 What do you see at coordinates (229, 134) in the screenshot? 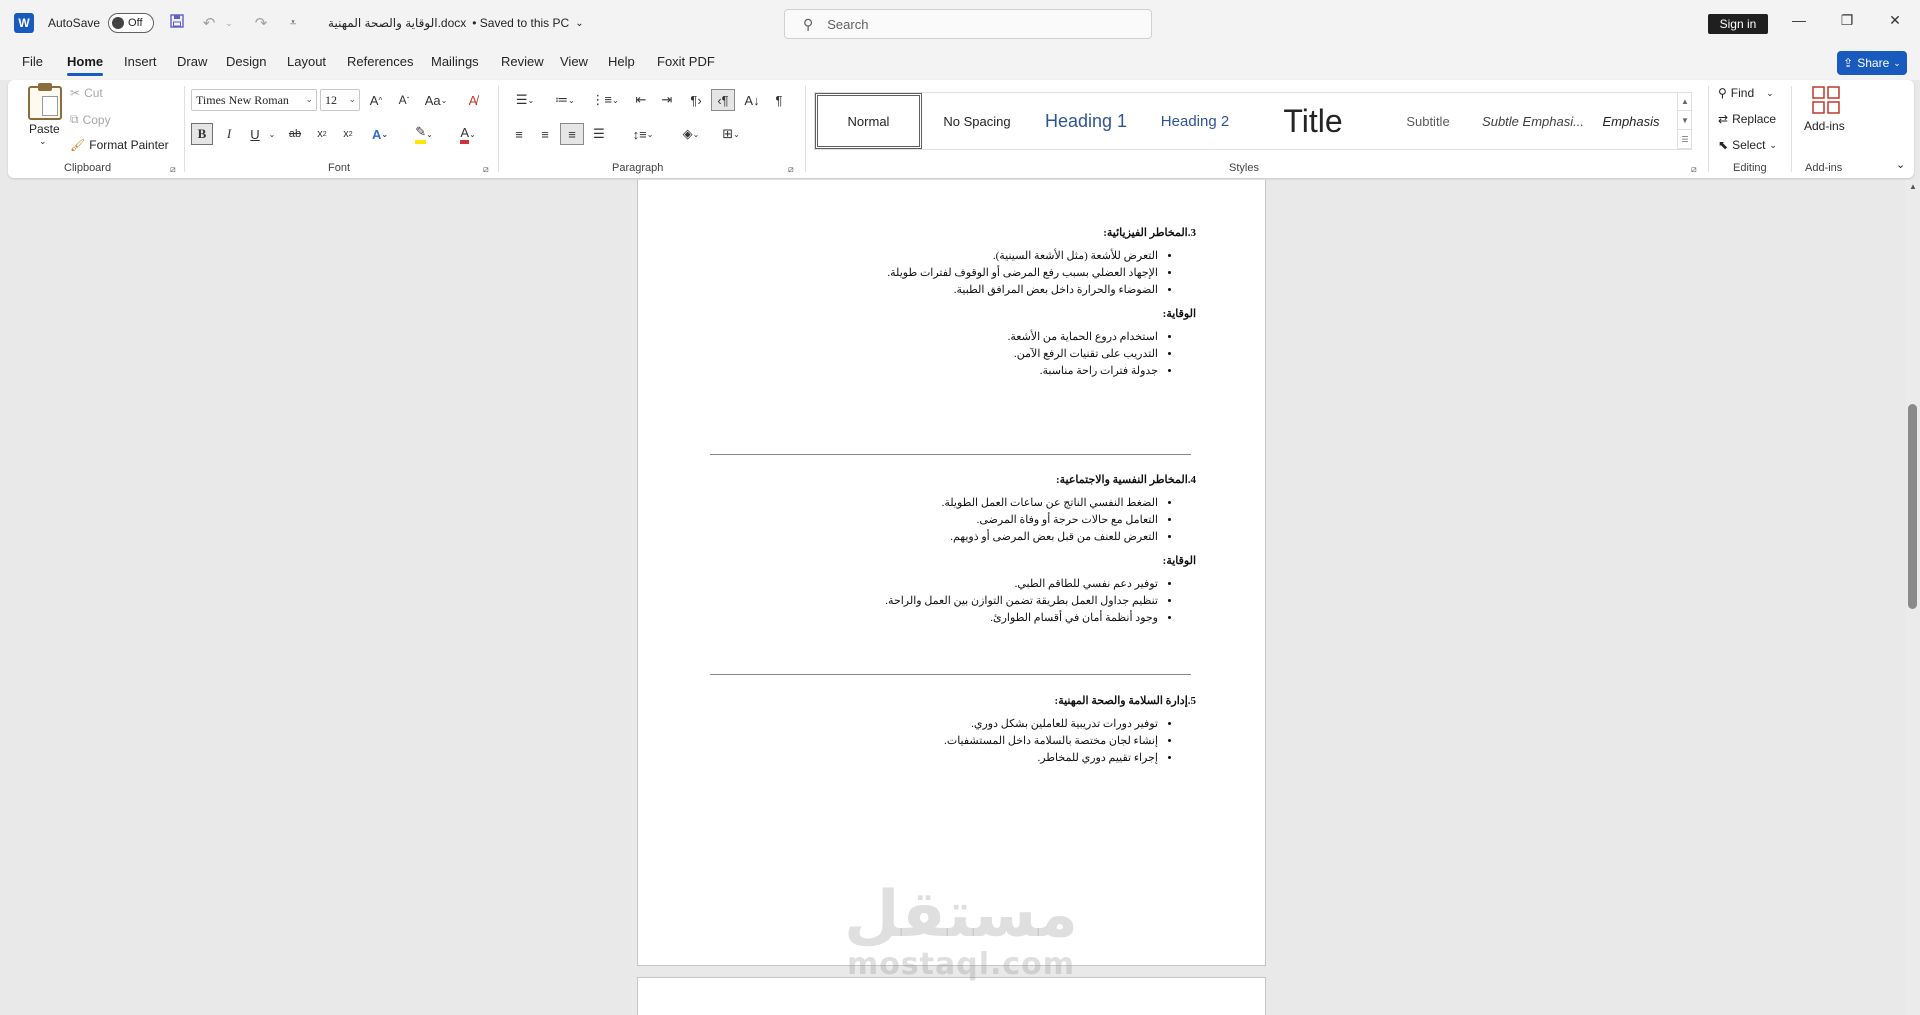
I see `italic-button: I` at bounding box center [229, 134].